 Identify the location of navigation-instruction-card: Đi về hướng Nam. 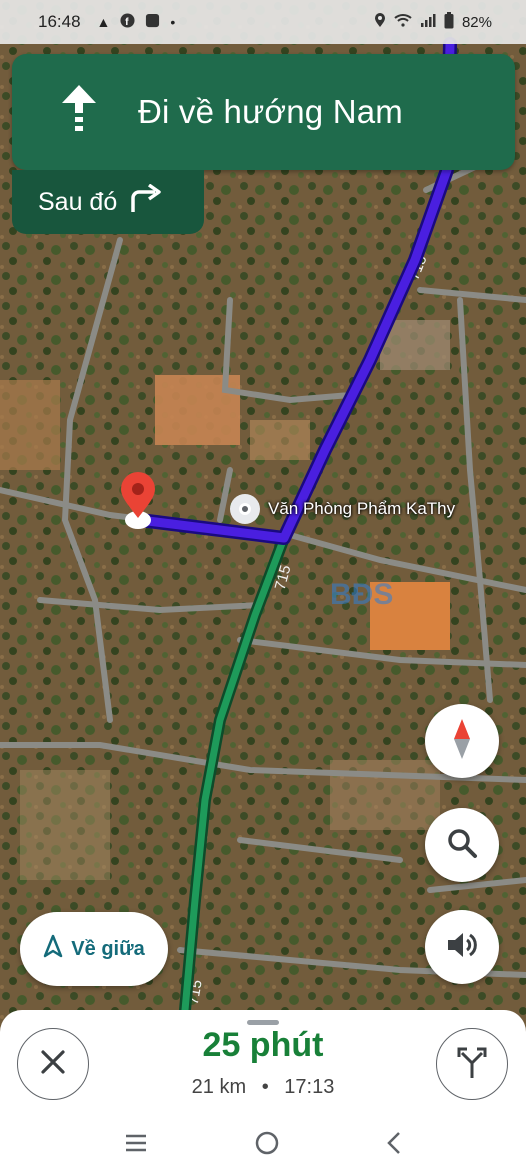
(263, 112).